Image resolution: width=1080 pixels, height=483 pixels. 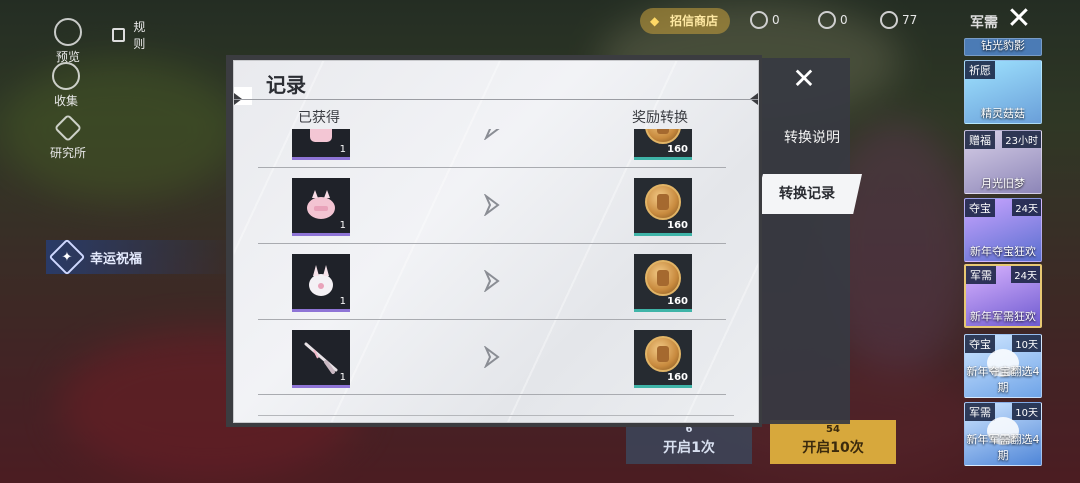 I want to click on event-item: 赠福 23小时 月光旧梦, so click(x=1003, y=162).